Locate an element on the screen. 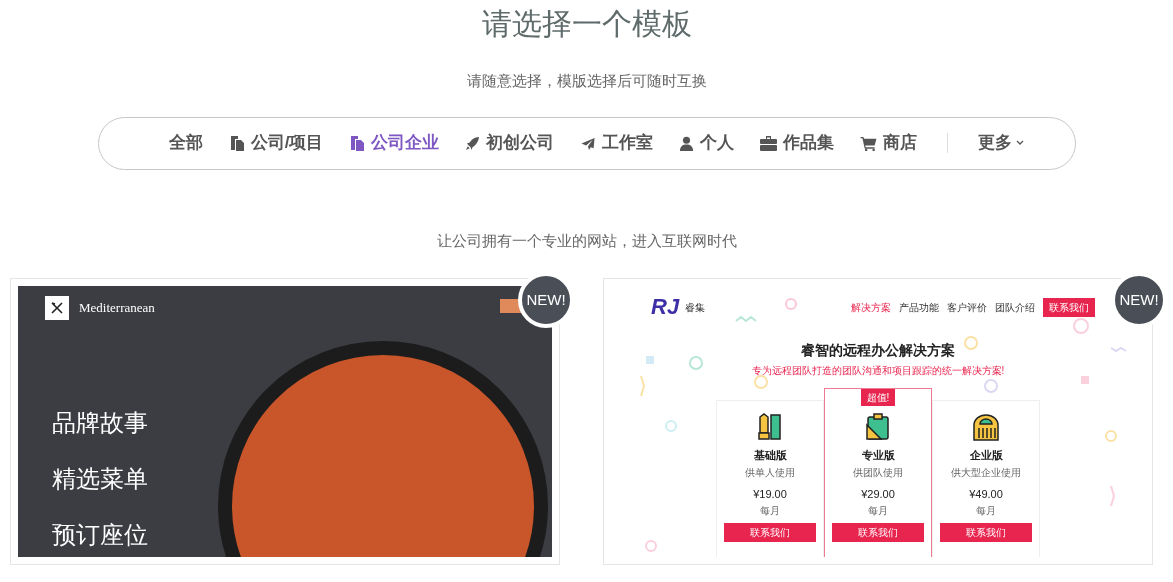  plan-name: 基础版 is located at coordinates (770, 455).